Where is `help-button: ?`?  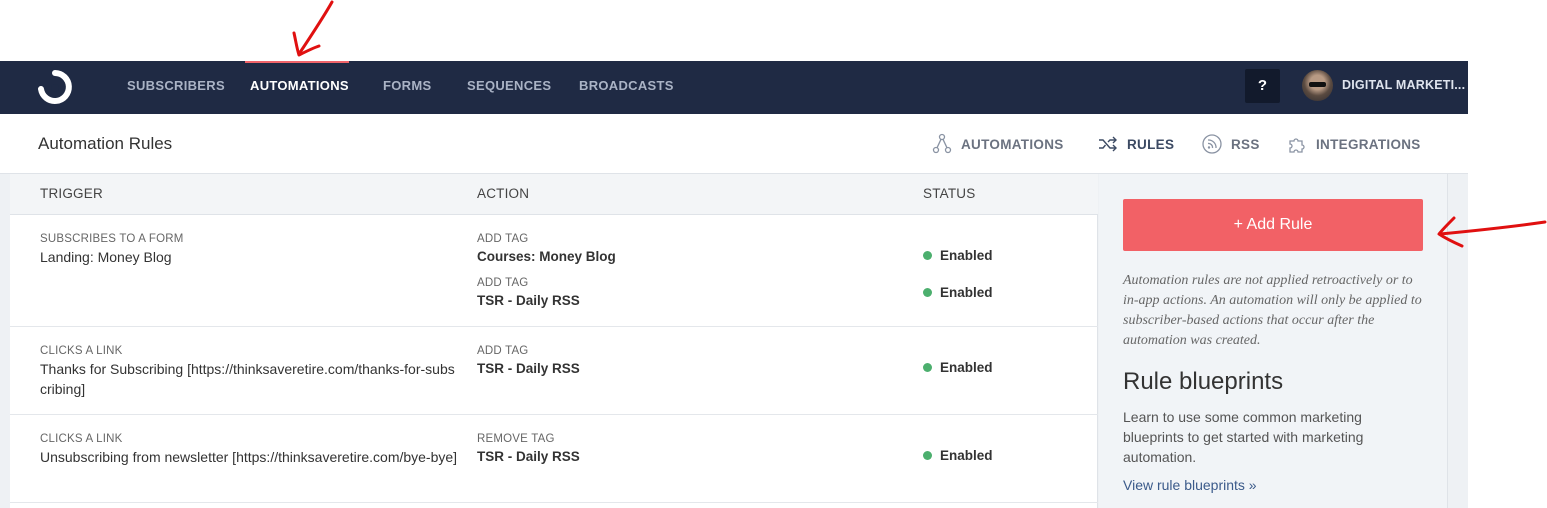 help-button: ? is located at coordinates (1262, 86).